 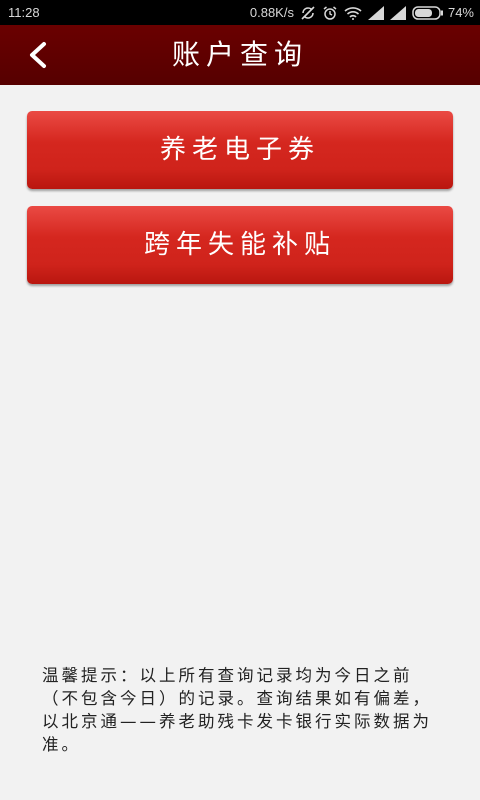 I want to click on status-bar: 11:28 0.88K/s 74%, so click(x=240, y=12).